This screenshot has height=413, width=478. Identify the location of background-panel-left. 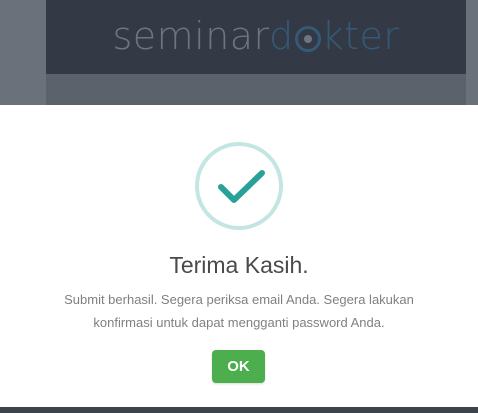
(23, 52).